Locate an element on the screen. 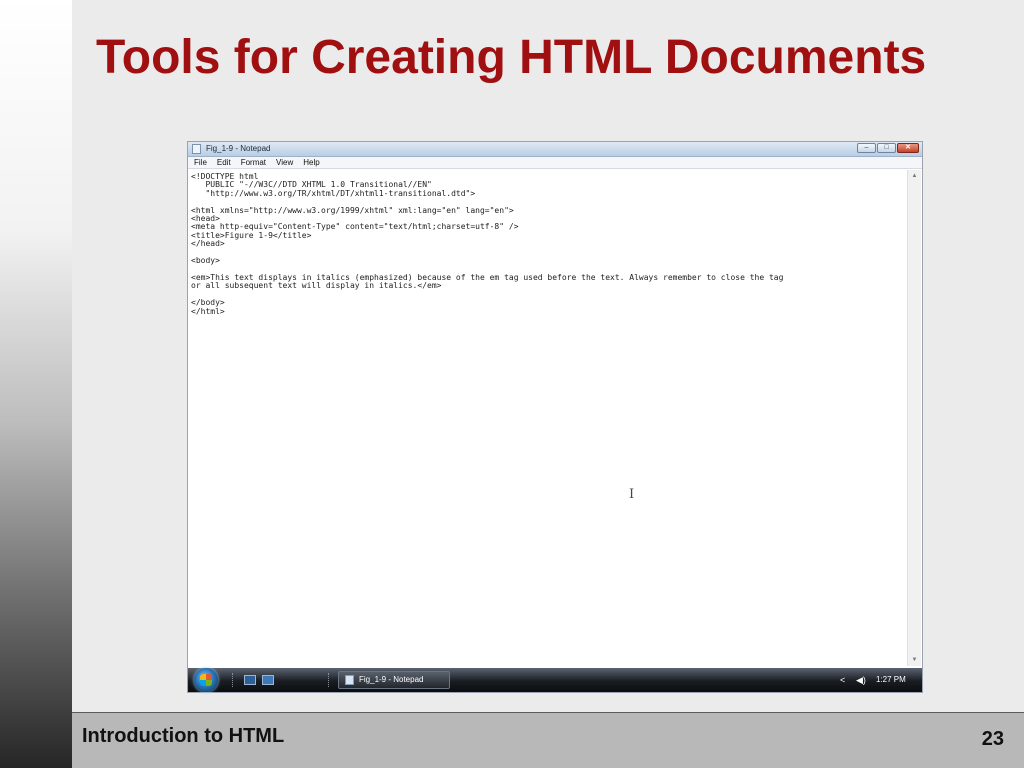 This screenshot has width=1024, height=768. menu-file: File is located at coordinates (200, 162).